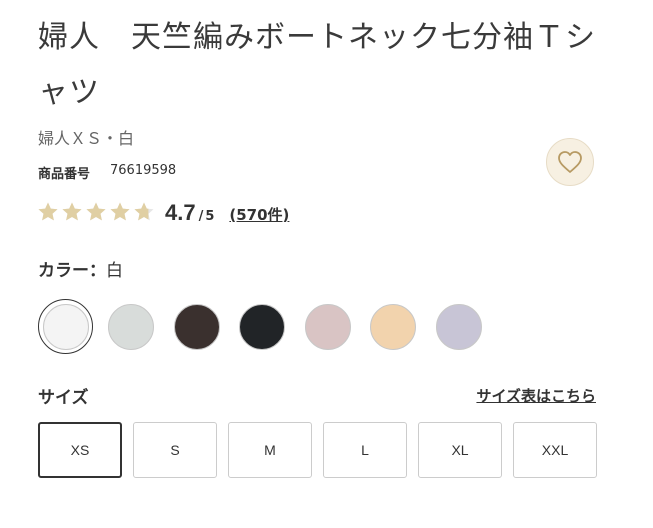 Image resolution: width=653 pixels, height=528 pixels. What do you see at coordinates (107, 172) in the screenshot?
I see `product-number-row: 商品番号 76619598` at bounding box center [107, 172].